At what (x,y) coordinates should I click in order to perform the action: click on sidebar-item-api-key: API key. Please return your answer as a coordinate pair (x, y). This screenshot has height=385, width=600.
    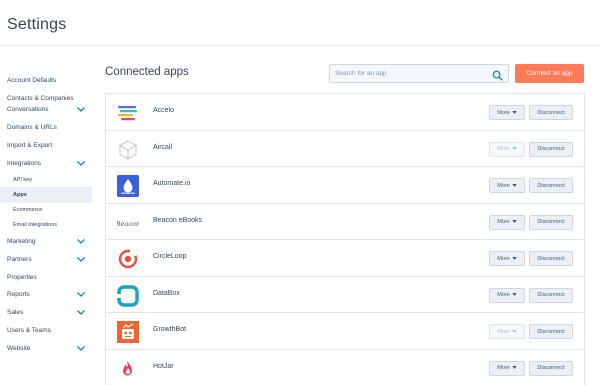
    Looking at the image, I should click on (46, 180).